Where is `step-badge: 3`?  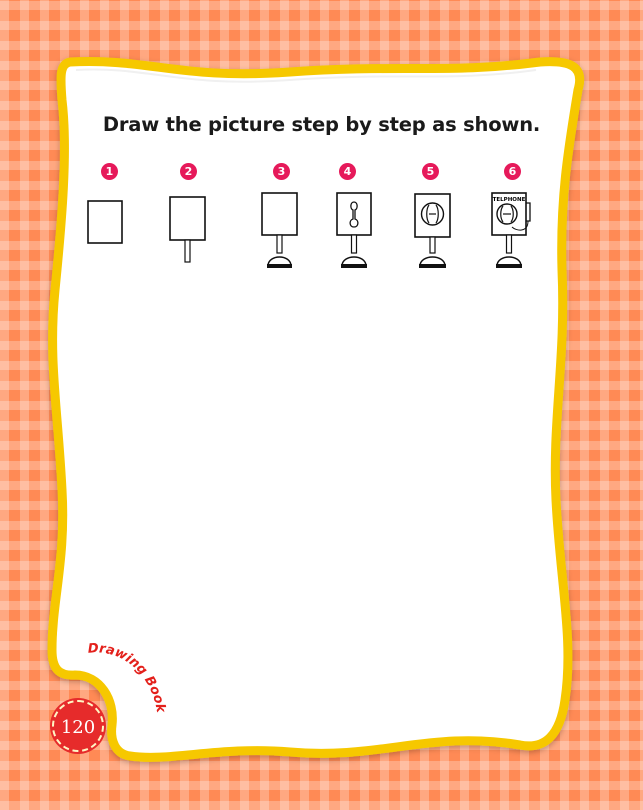 step-badge: 3 is located at coordinates (281, 171).